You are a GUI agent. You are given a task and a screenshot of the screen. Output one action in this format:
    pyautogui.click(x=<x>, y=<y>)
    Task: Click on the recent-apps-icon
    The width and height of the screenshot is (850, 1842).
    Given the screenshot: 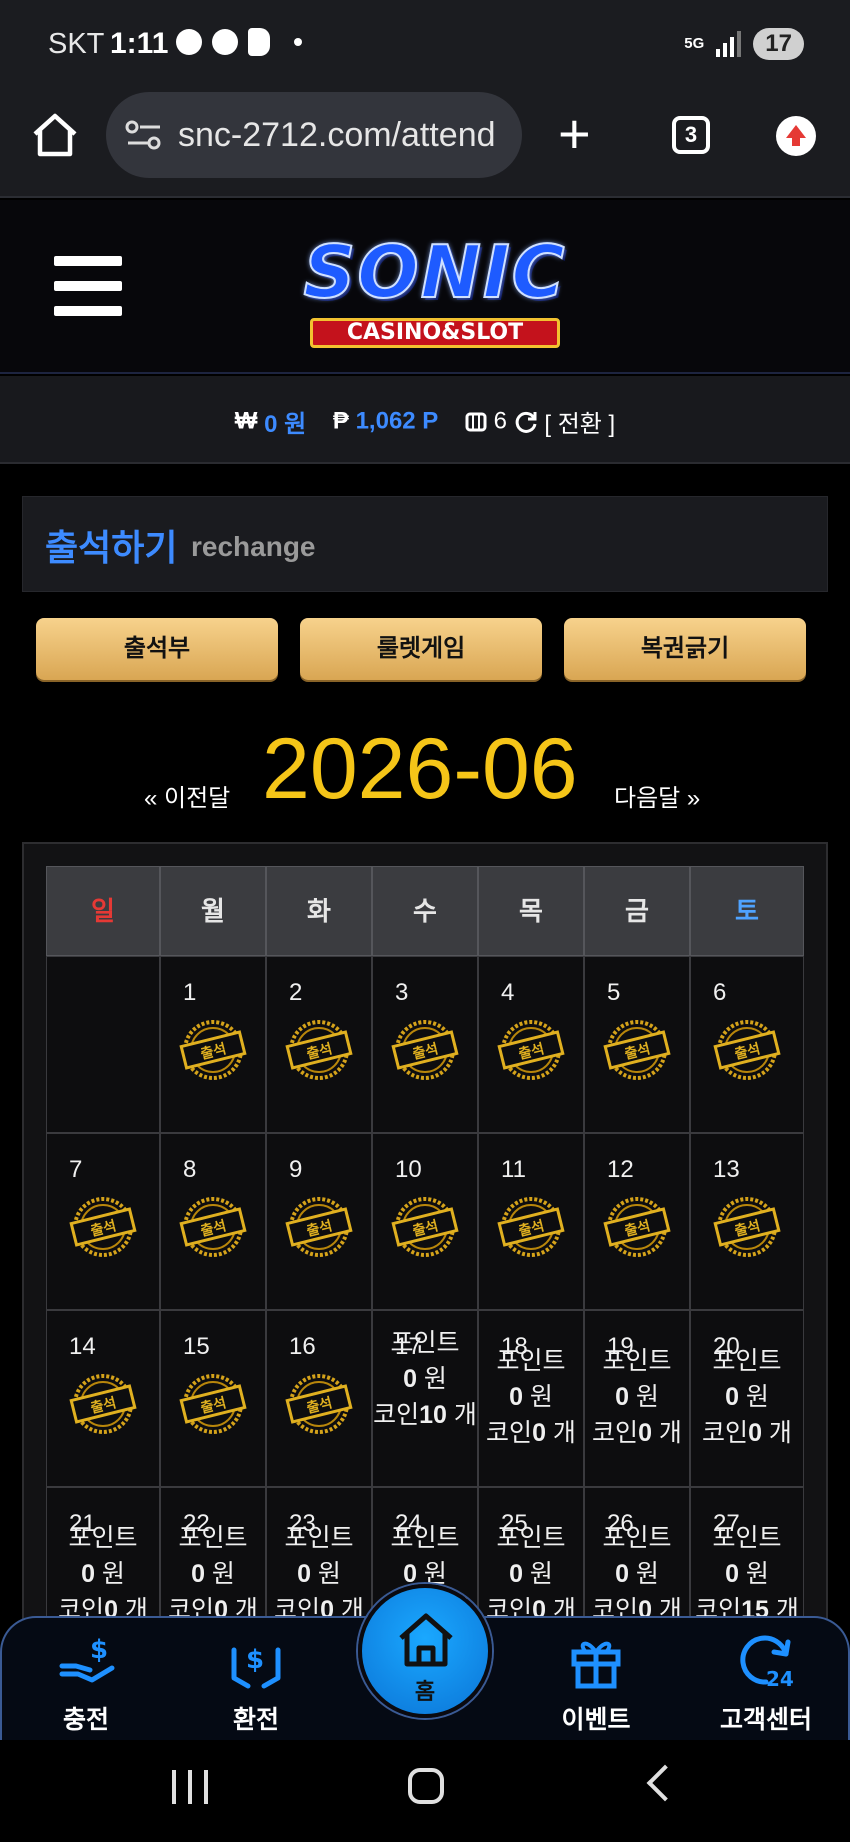 What is the action you would take?
    pyautogui.click(x=190, y=1788)
    